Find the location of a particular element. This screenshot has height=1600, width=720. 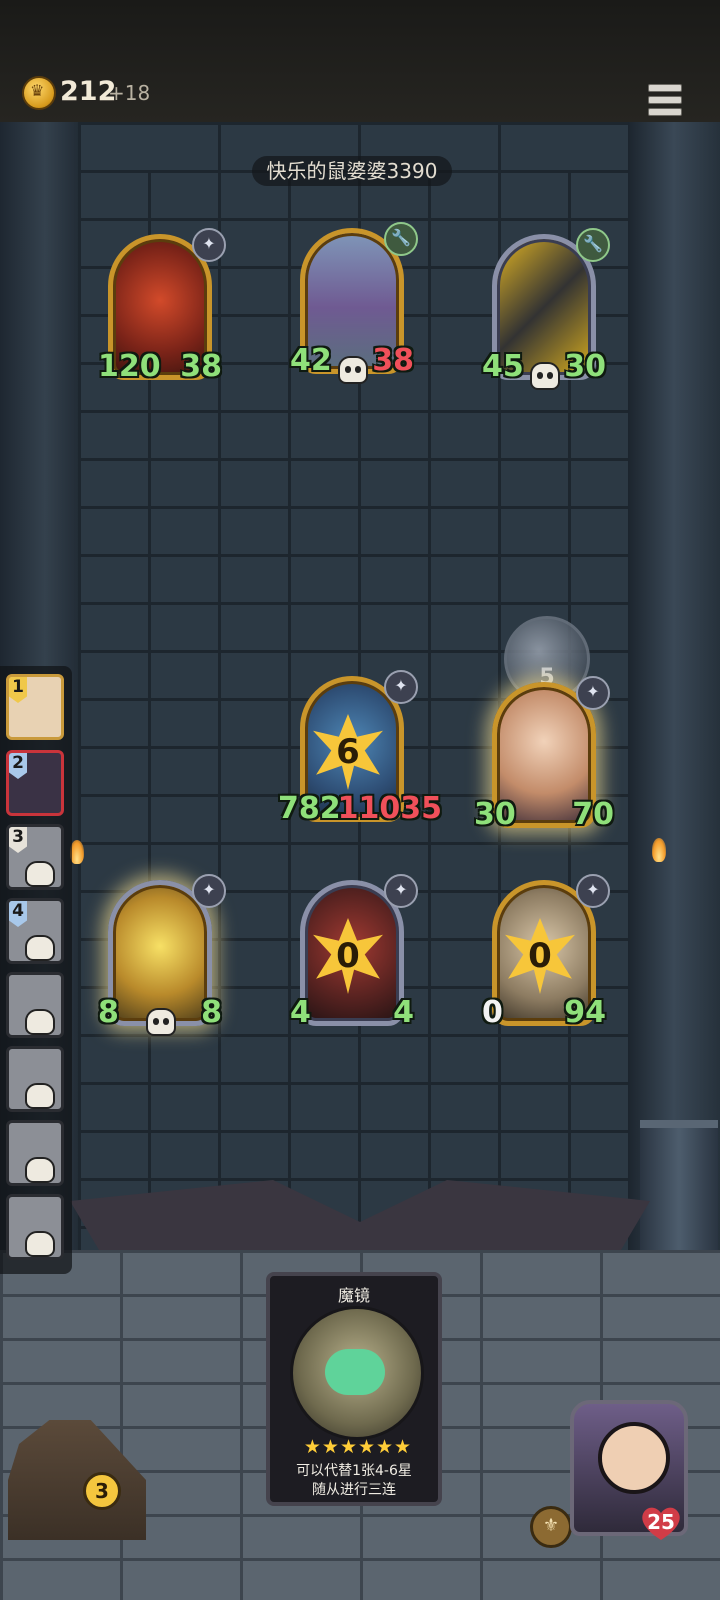

card-stars: ★★★★★★ is located at coordinates (358, 1447).